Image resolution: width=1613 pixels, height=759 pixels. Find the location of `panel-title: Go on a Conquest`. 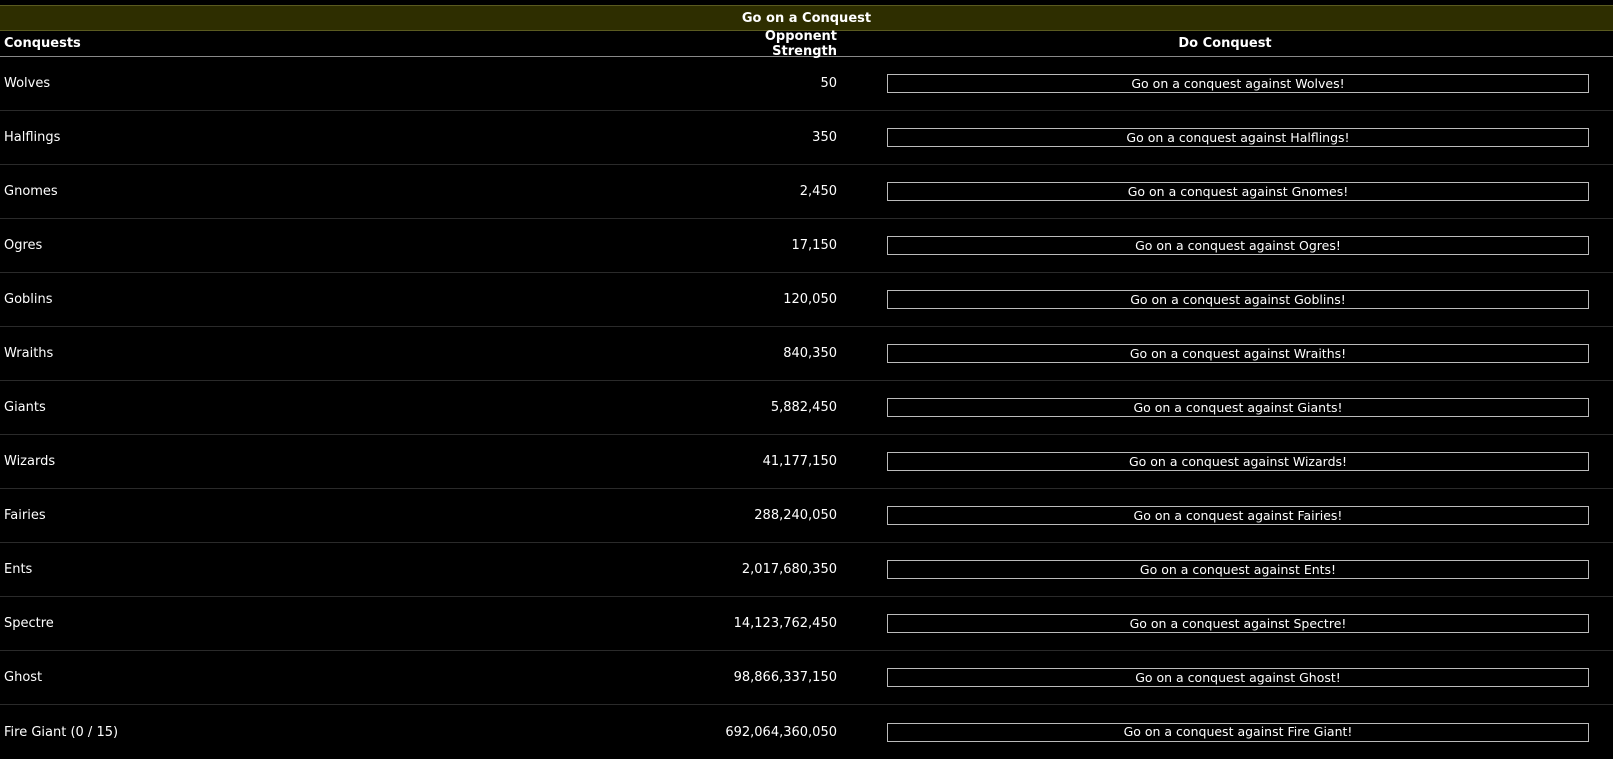

panel-title: Go on a Conquest is located at coordinates (806, 18).